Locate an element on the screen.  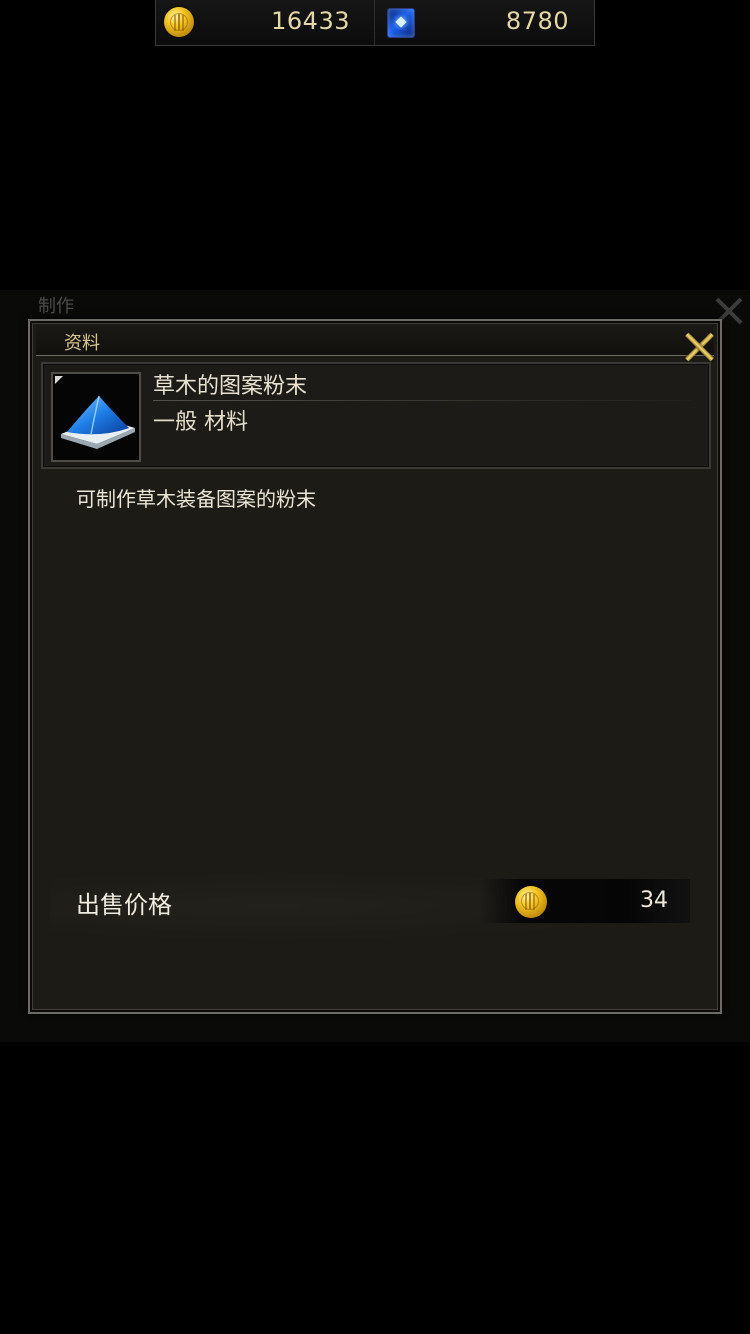
close-button is located at coordinates (700, 347).